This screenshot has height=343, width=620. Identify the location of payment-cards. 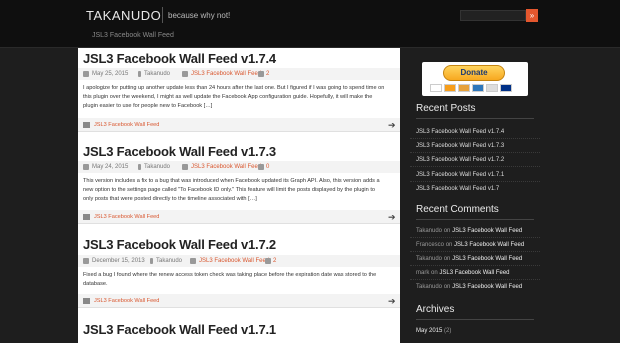
(475, 88).